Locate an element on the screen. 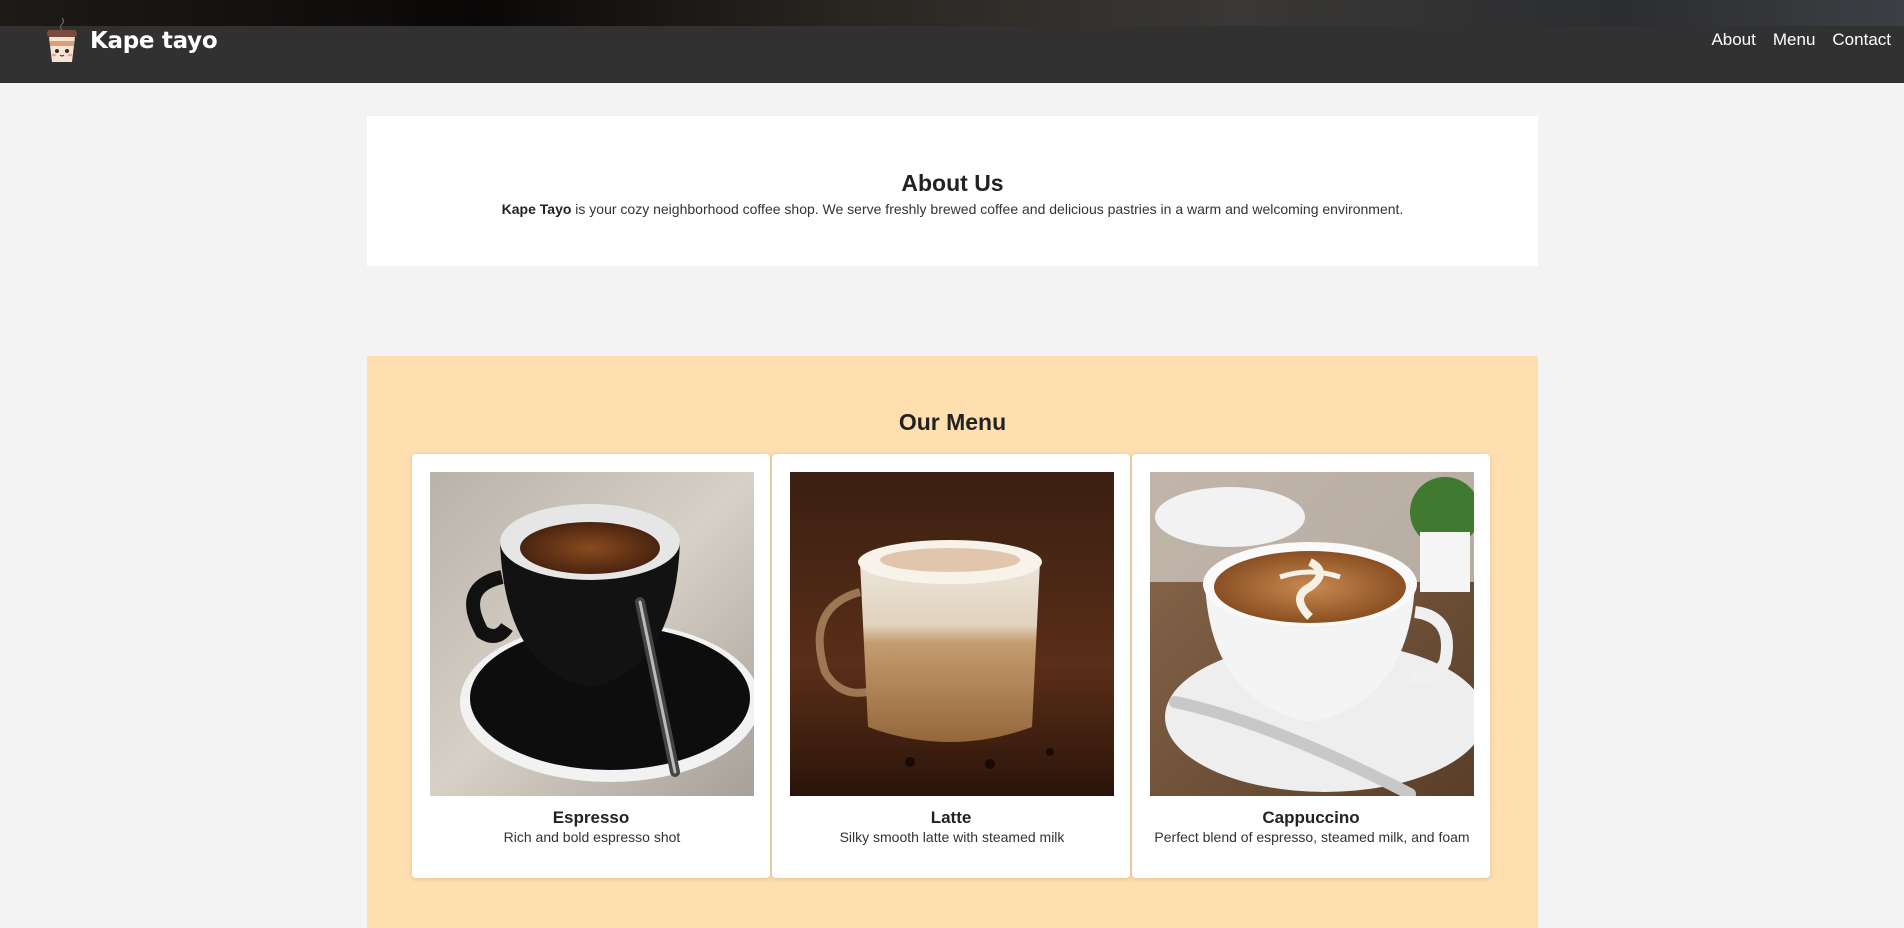  latte-photo is located at coordinates (952, 634).